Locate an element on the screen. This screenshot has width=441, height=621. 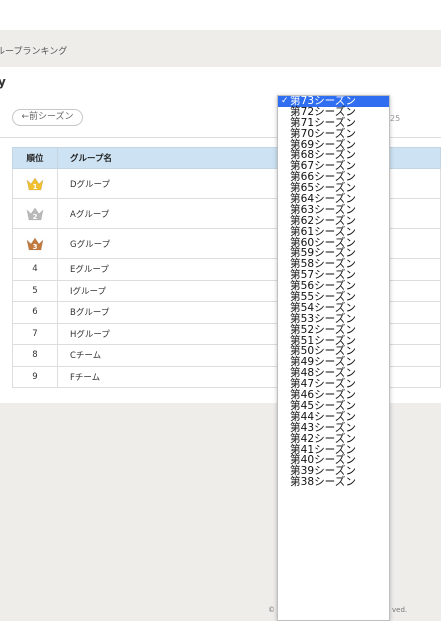
column-header-rank: 順位 is located at coordinates (35, 158).